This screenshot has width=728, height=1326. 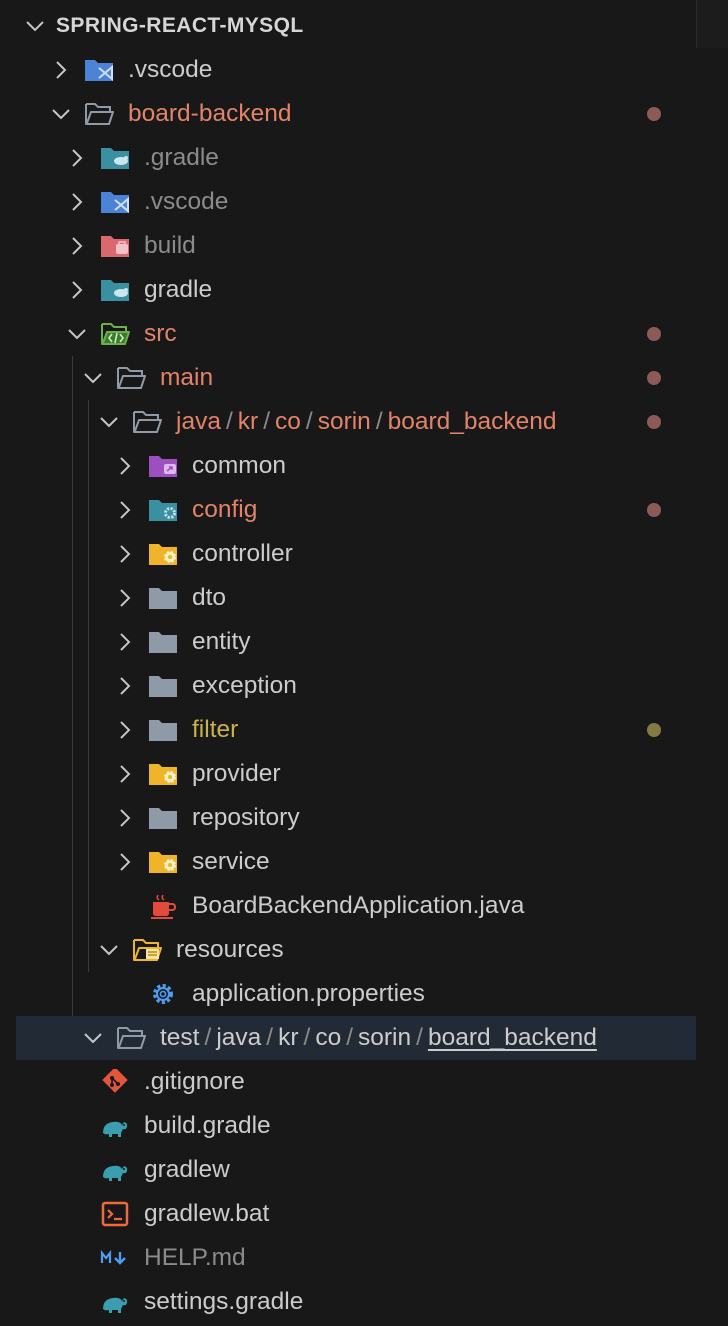 I want to click on tree-item-label: HELP.md, so click(x=195, y=1257).